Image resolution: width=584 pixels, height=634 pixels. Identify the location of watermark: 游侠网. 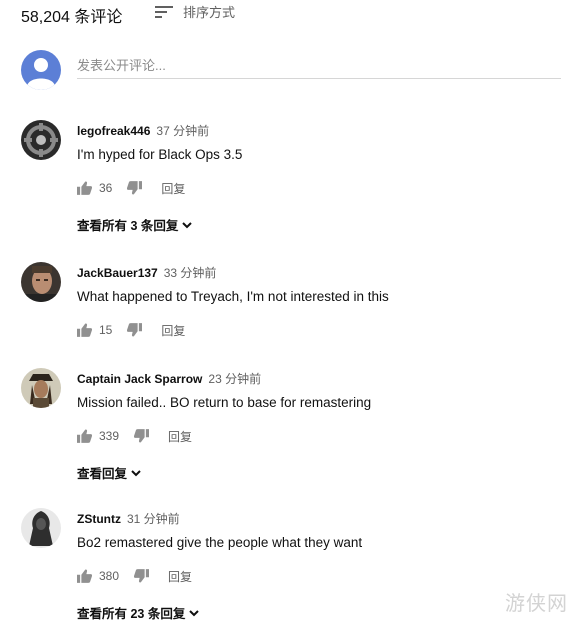
(536, 604).